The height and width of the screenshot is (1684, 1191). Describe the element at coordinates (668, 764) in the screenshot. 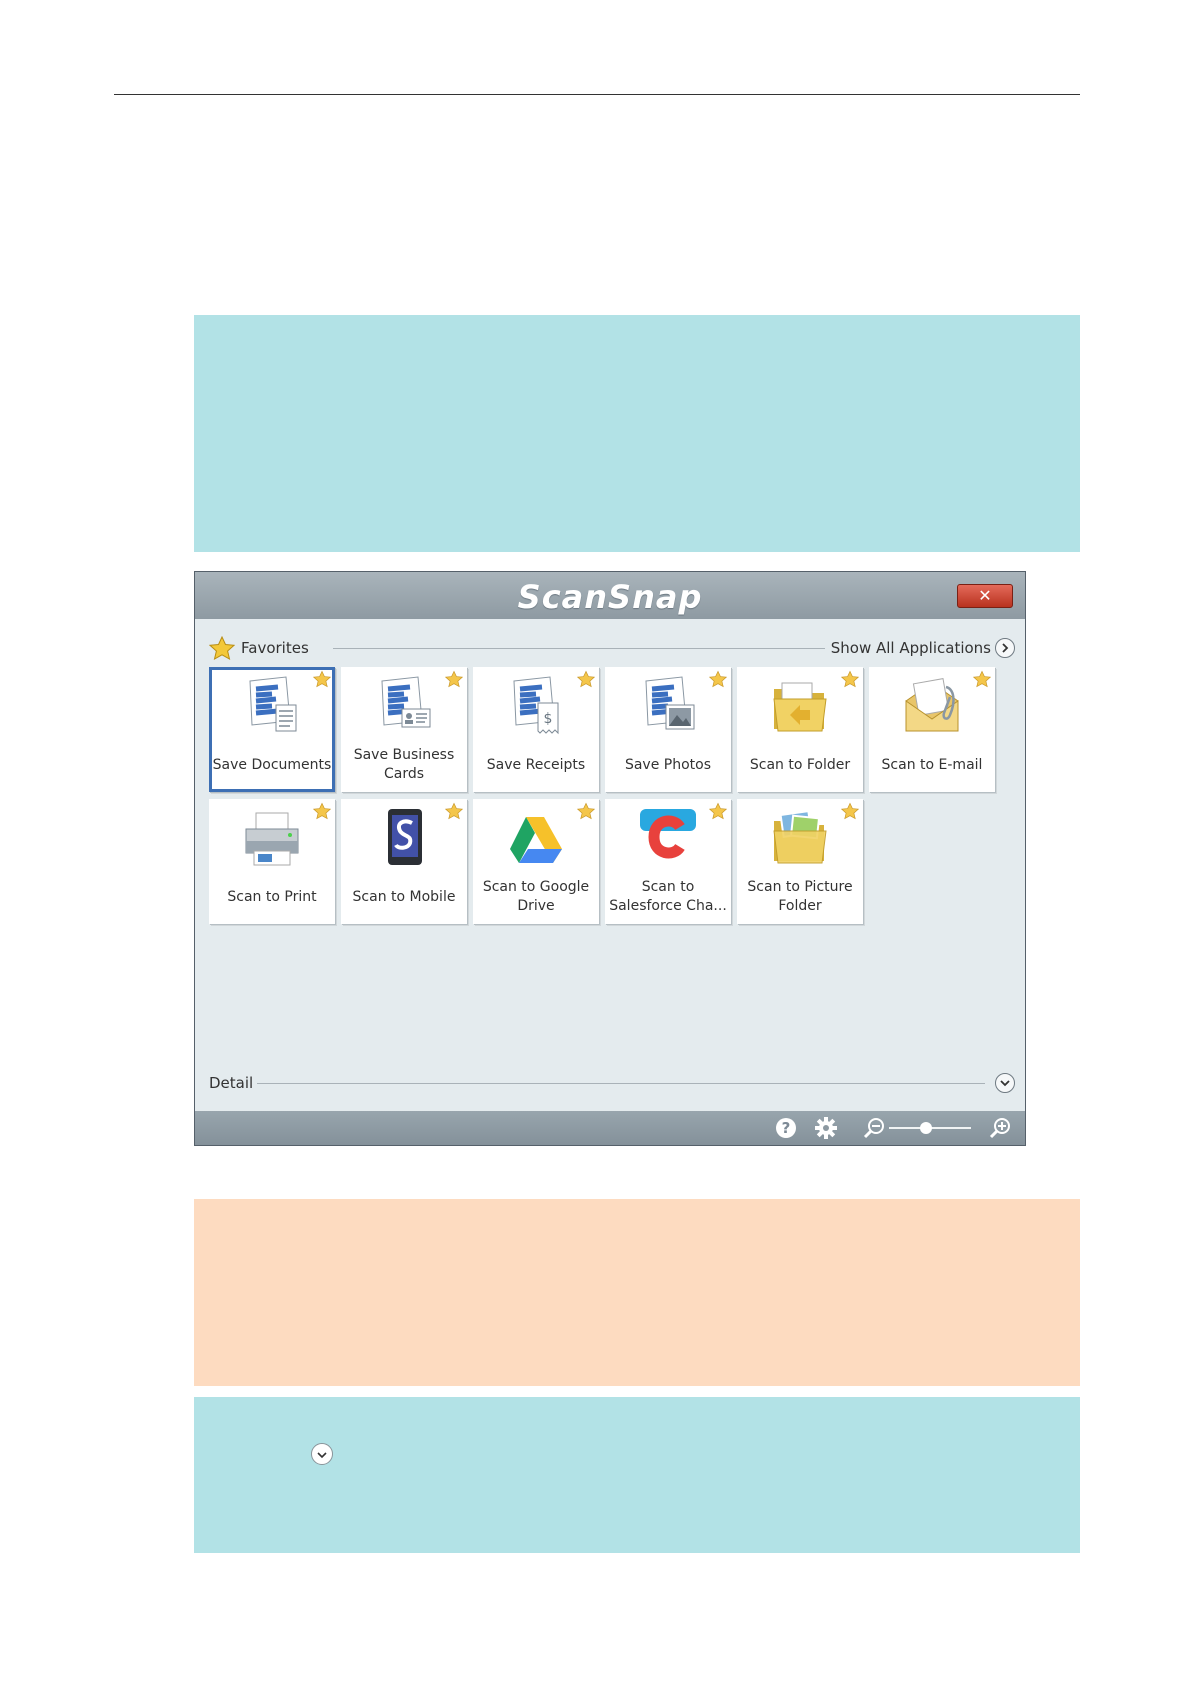

I see `tile-label: Save Photos` at that location.